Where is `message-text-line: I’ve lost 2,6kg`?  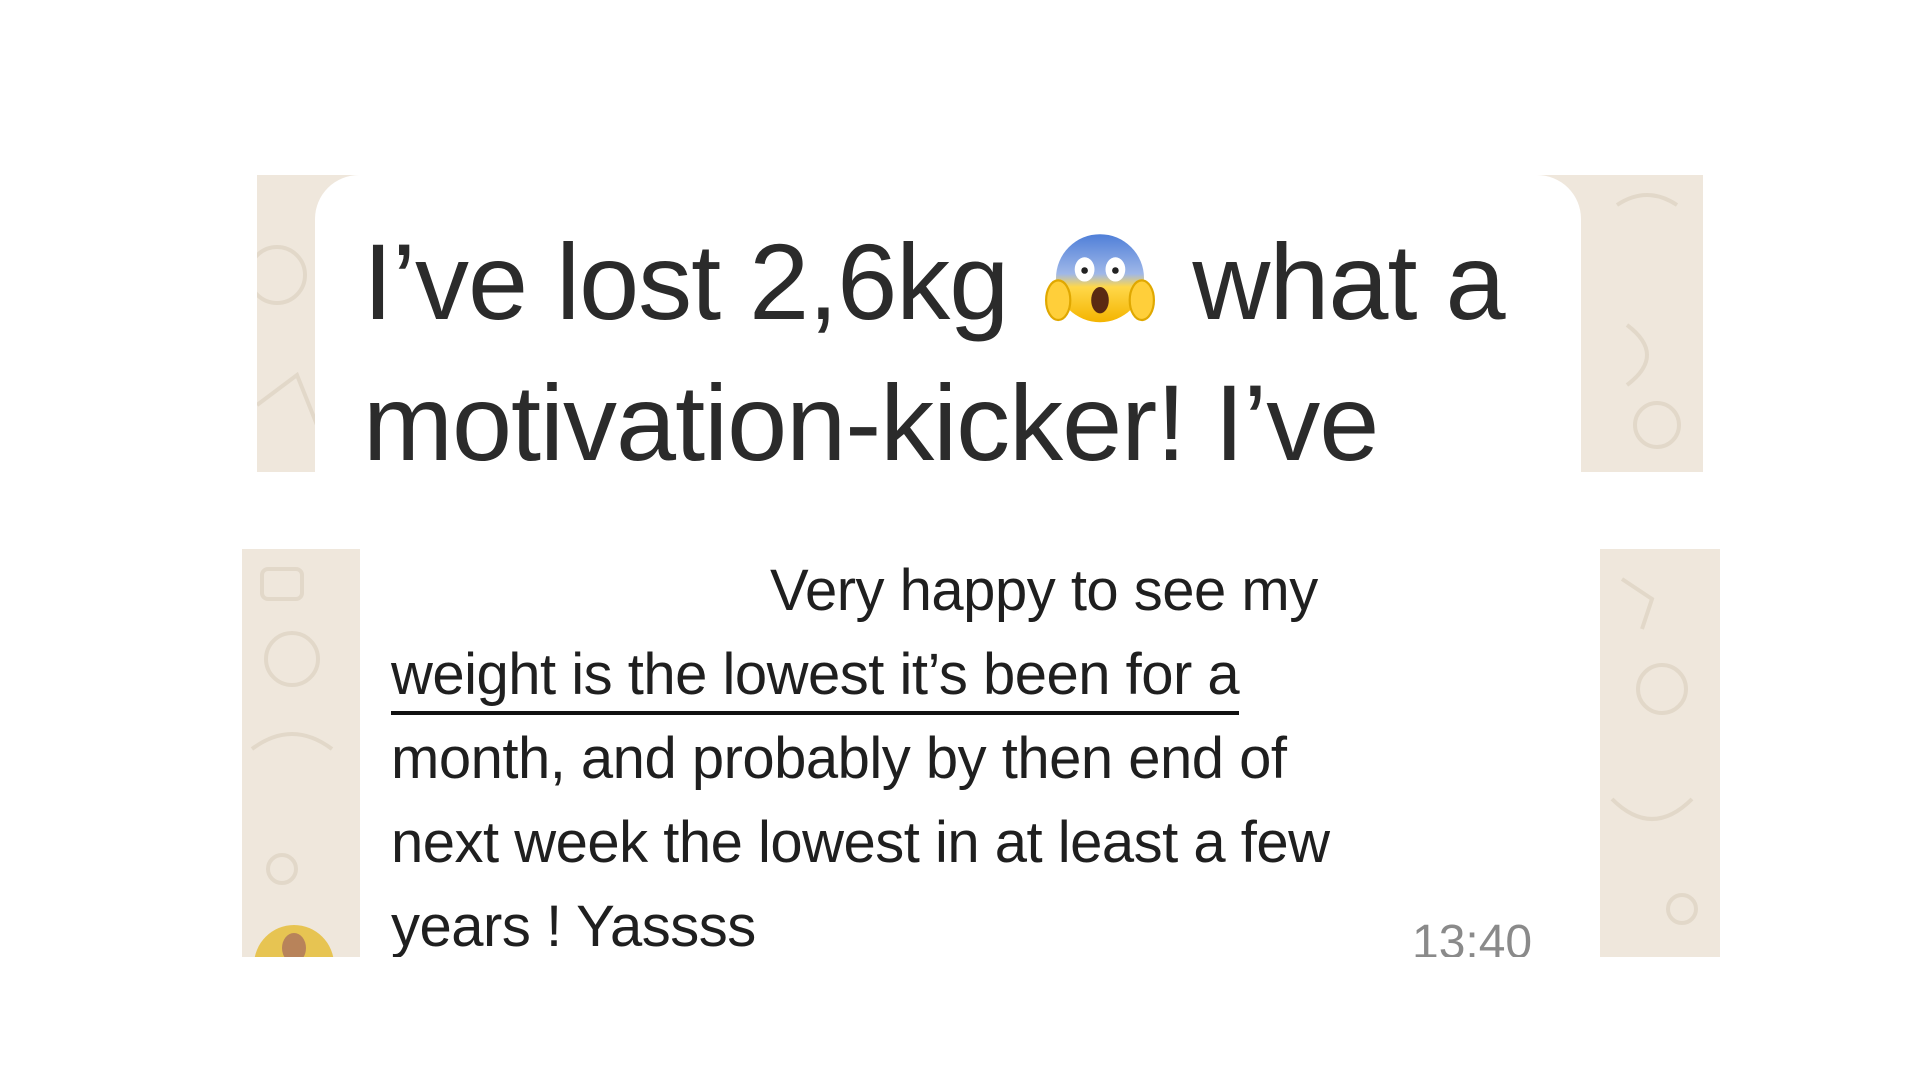
message-text-line: I’ve lost 2,6kg is located at coordinates (686, 281).